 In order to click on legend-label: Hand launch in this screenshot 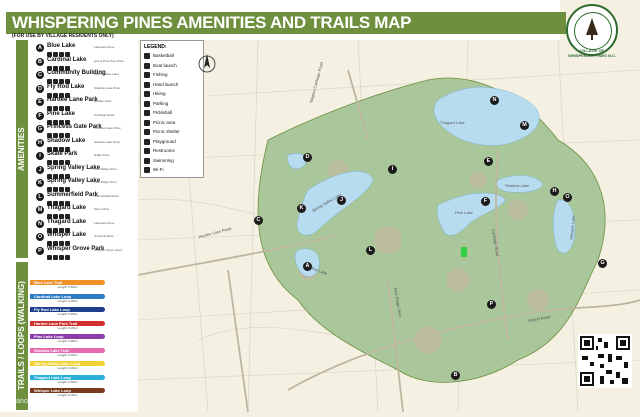, I will do `click(166, 84)`.